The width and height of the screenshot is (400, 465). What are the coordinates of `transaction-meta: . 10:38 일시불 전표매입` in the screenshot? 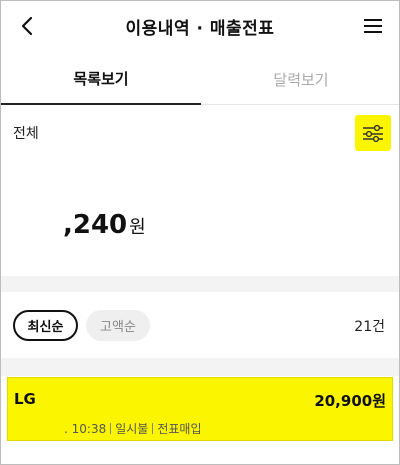 It's located at (133, 428).